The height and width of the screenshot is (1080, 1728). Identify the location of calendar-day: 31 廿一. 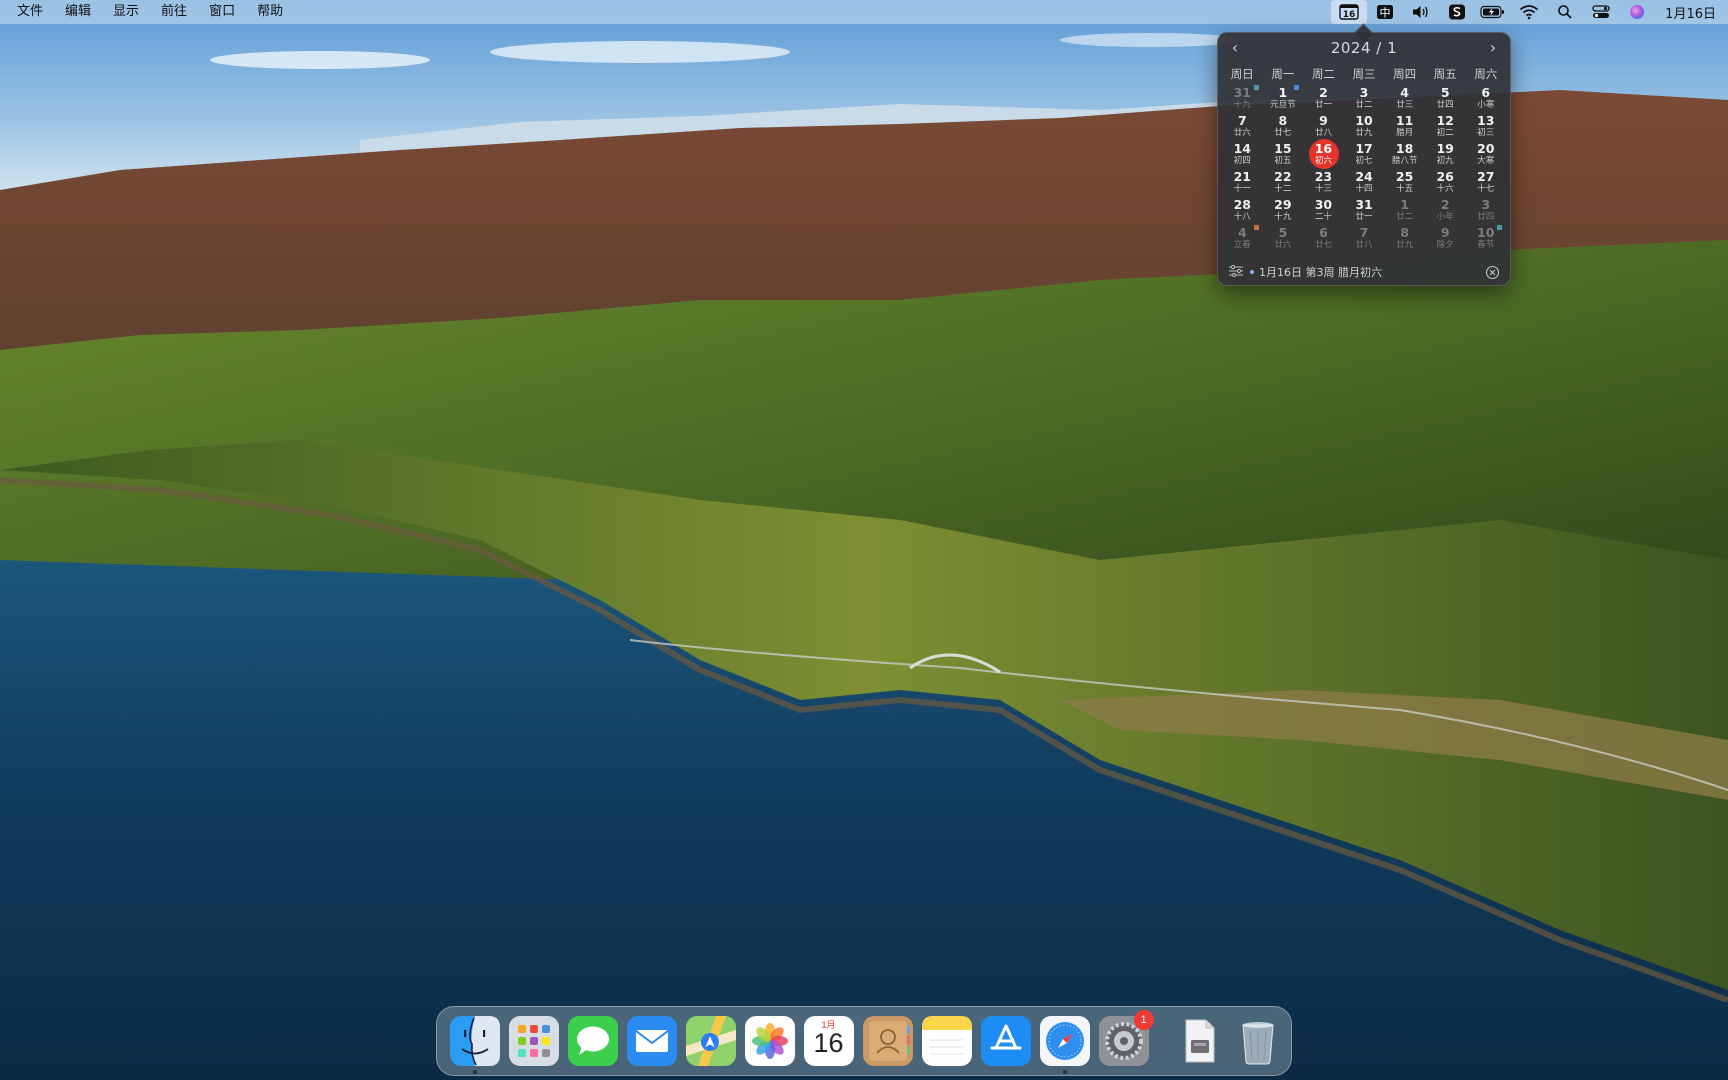
(1364, 211).